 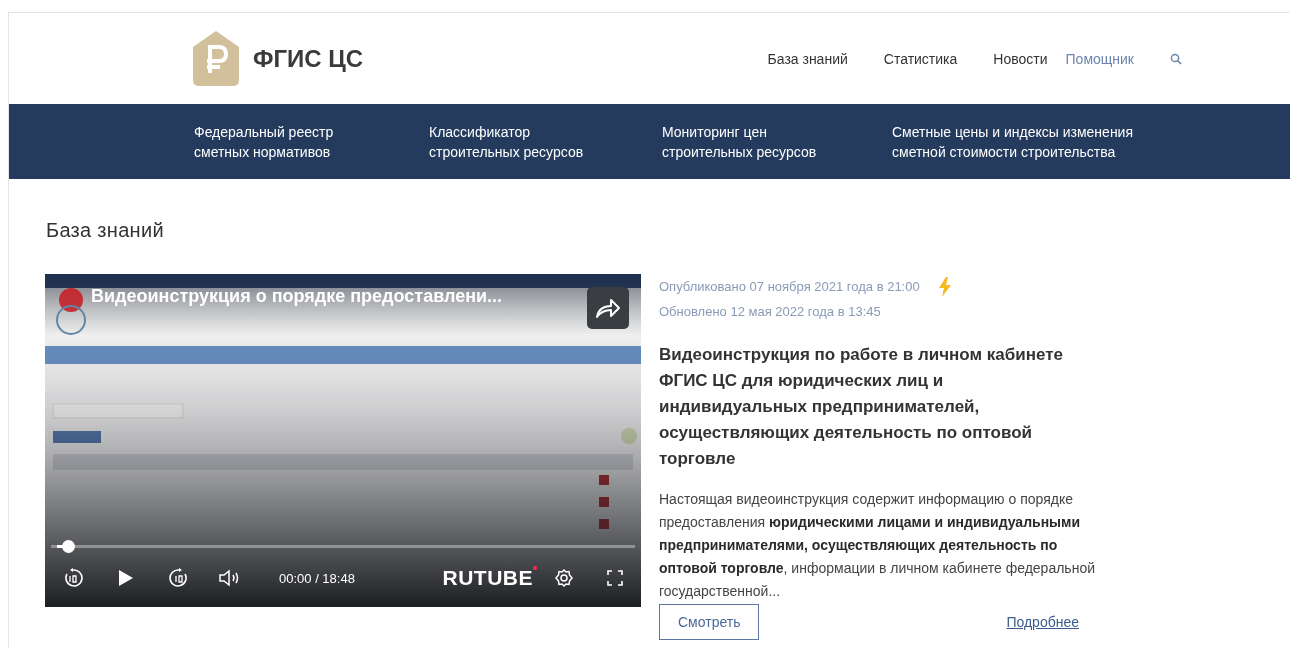 I want to click on menu-link: Федеральный реестр сметных нормативов, so click(x=276, y=141).